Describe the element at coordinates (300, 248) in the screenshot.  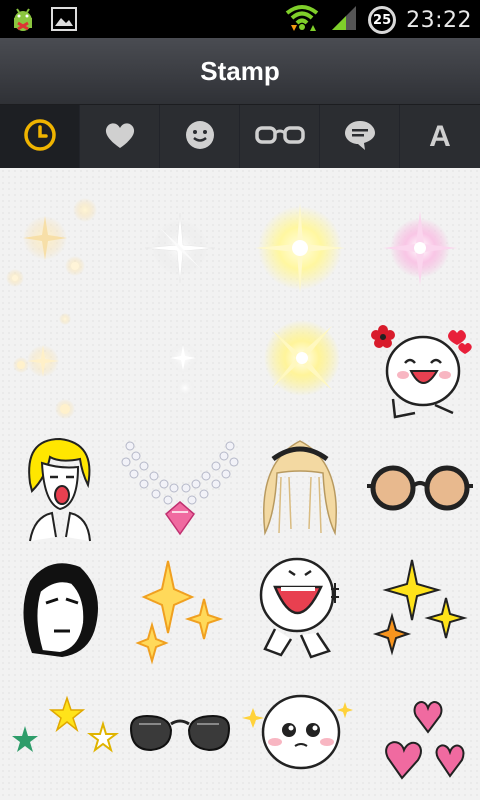
I see `yellow-sparkle-stamp` at that location.